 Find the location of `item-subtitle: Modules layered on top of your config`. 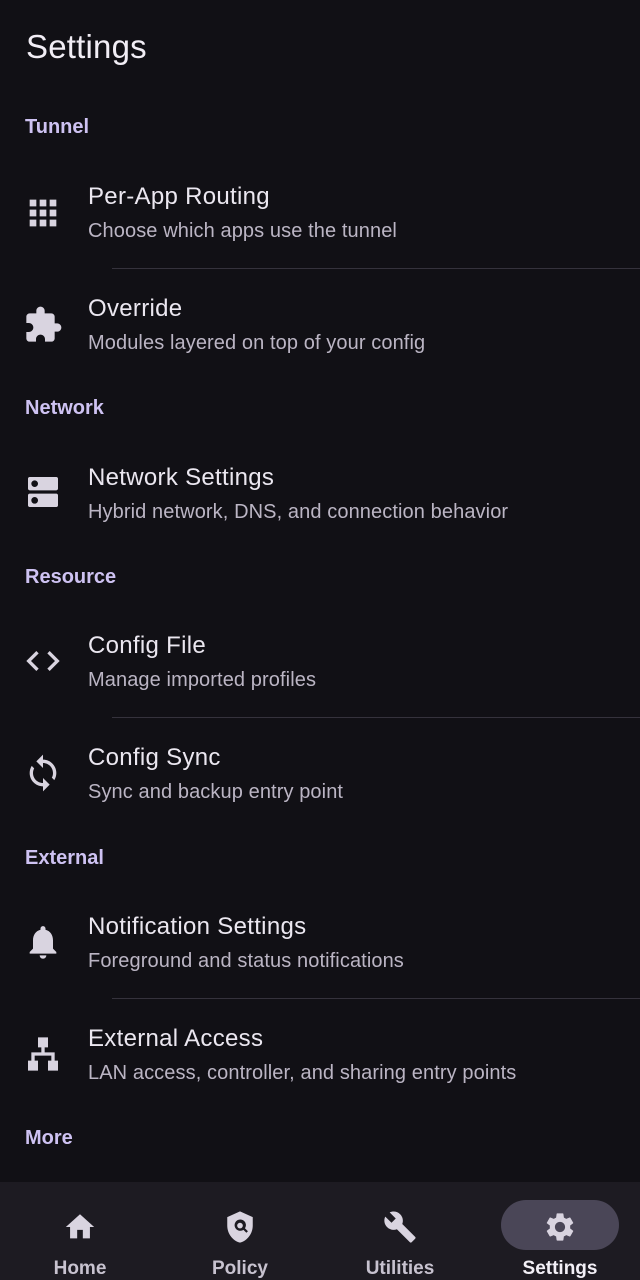

item-subtitle: Modules layered on top of your config is located at coordinates (257, 343).